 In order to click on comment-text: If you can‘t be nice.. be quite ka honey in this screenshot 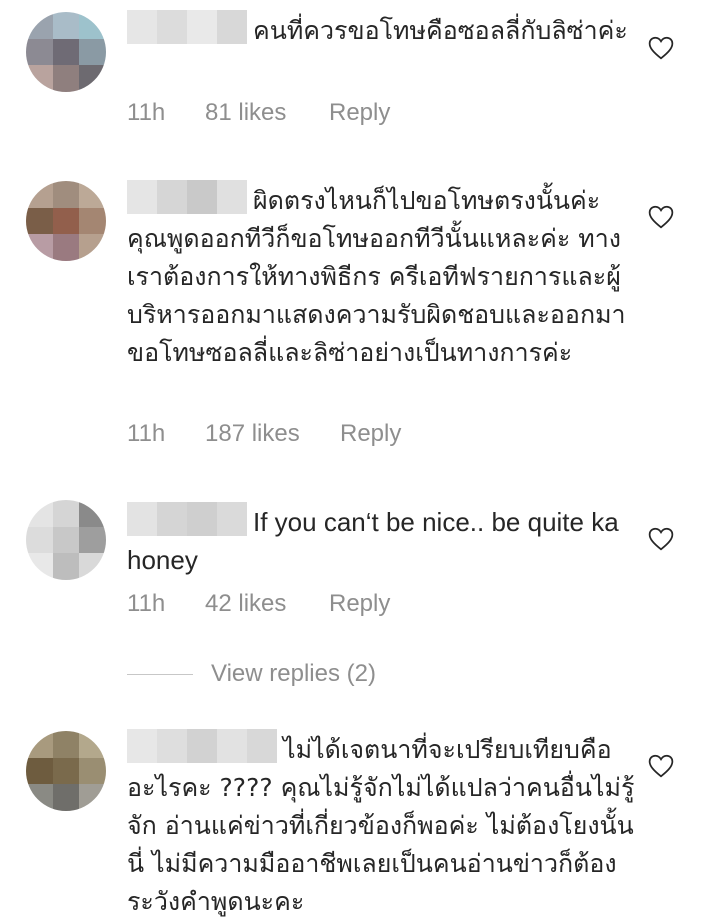, I will do `click(382, 540)`.